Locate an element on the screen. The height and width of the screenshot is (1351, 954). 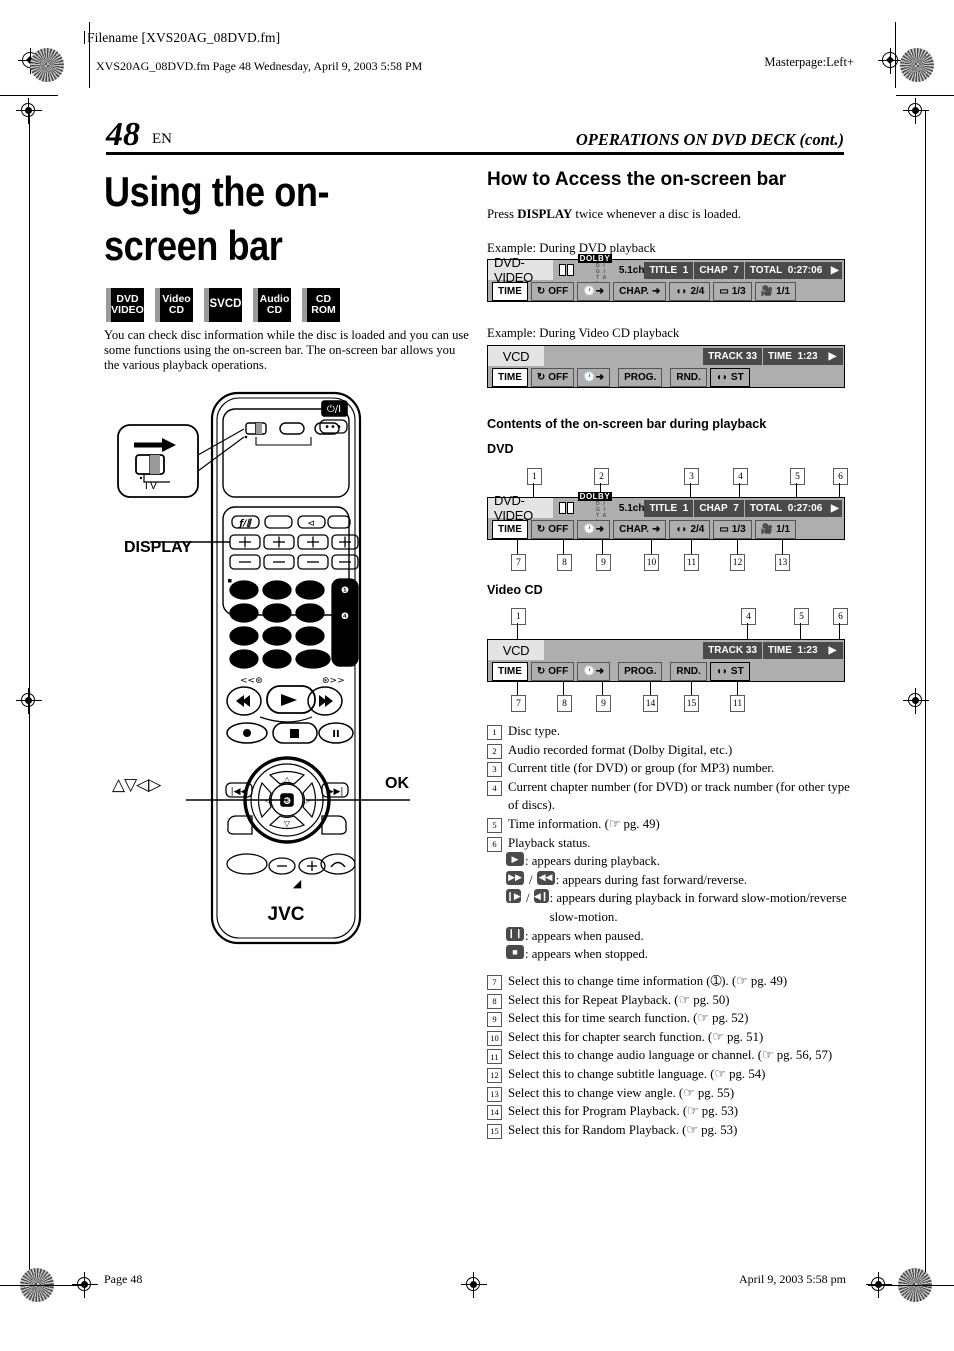
osd-audio-format: DOLBY D I G I T A L 5.1ch is located at coordinates (599, 270).